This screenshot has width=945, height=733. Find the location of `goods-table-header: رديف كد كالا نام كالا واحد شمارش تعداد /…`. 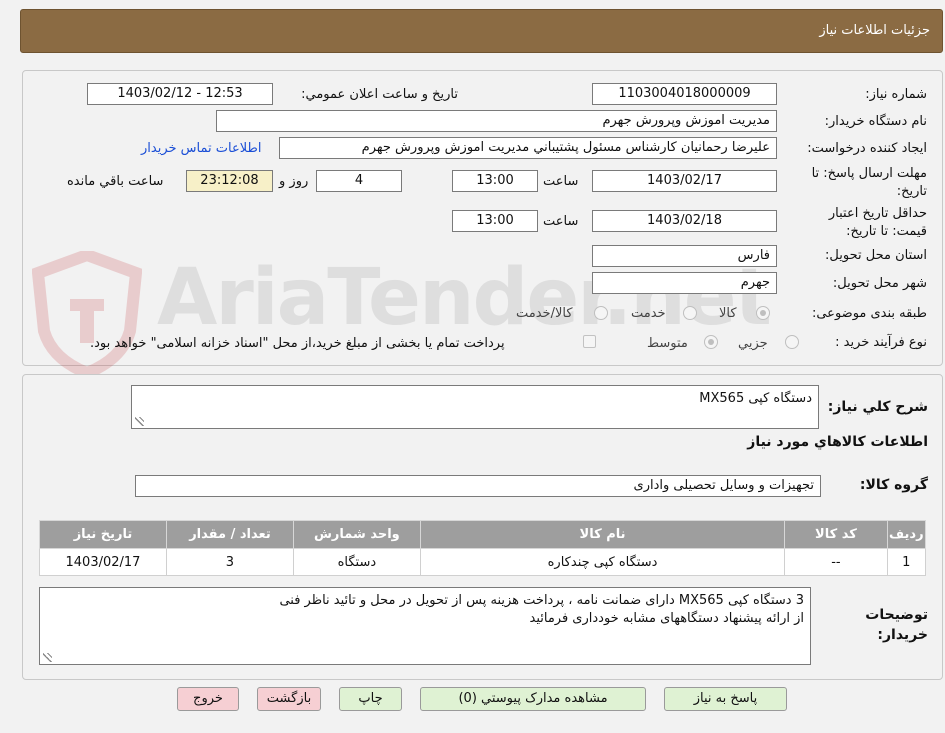

goods-table-header: رديف كد كالا نام كالا واحد شمارش تعداد /… is located at coordinates (483, 534).